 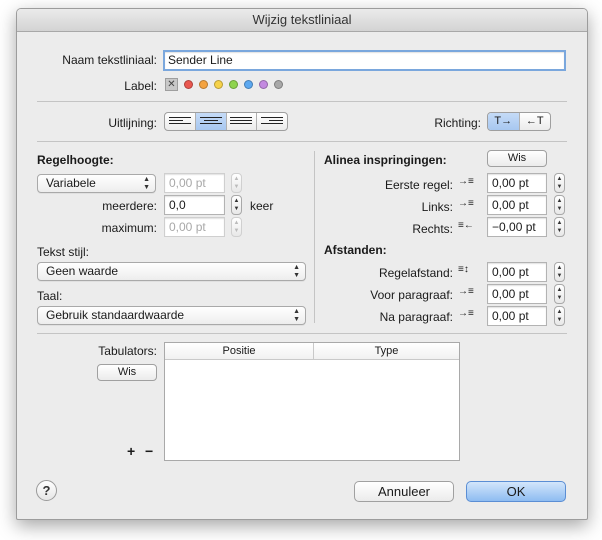 What do you see at coordinates (262, 206) in the screenshot?
I see `multiple-unit-label: keer` at bounding box center [262, 206].